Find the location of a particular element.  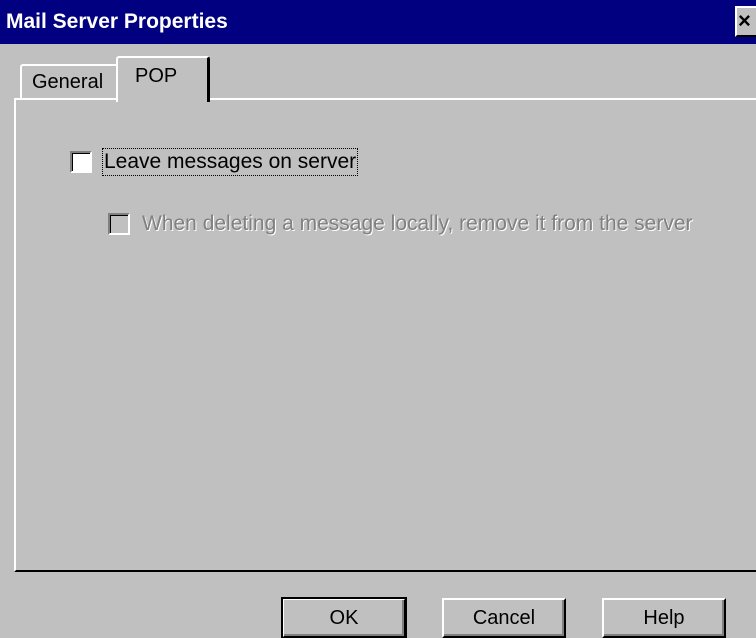

tab-general: General is located at coordinates (69, 81).